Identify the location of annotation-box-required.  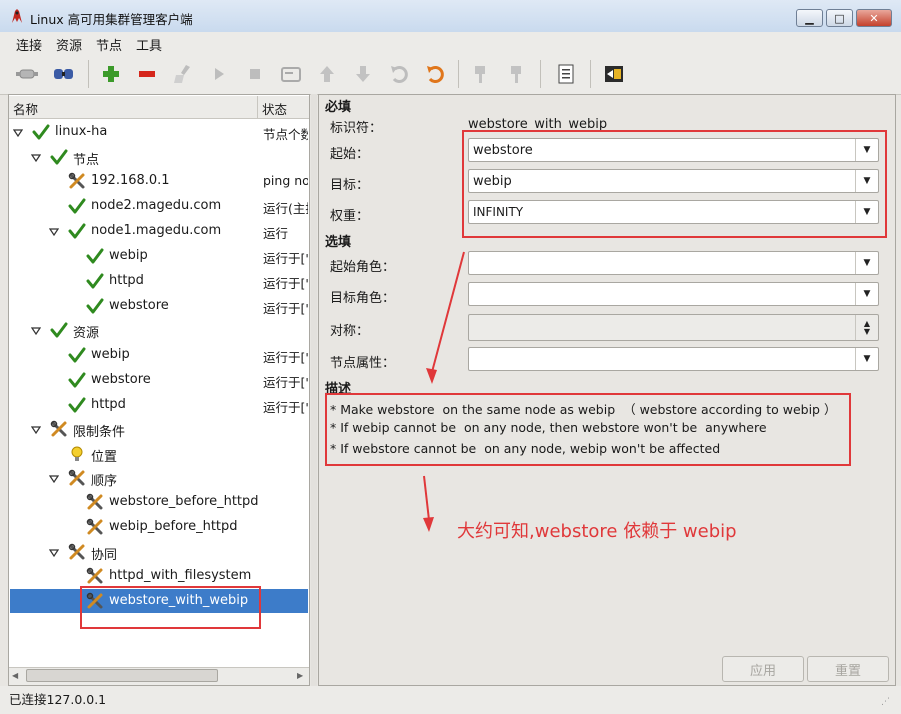
(674, 184).